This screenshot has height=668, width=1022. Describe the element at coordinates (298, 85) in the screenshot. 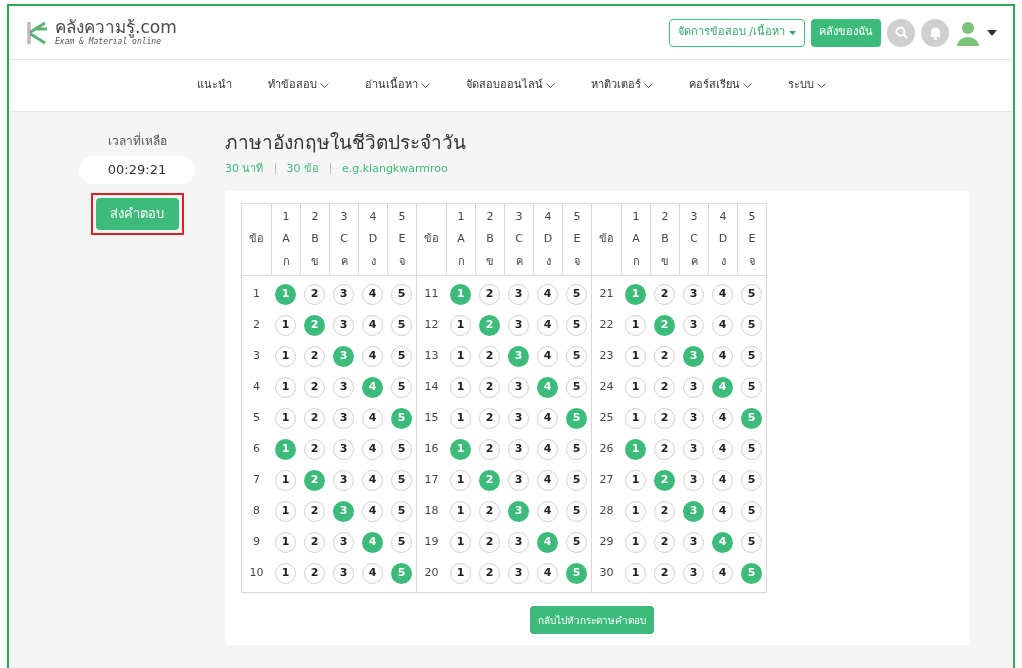

I see `nav-link: ทำข้อสอบ` at that location.